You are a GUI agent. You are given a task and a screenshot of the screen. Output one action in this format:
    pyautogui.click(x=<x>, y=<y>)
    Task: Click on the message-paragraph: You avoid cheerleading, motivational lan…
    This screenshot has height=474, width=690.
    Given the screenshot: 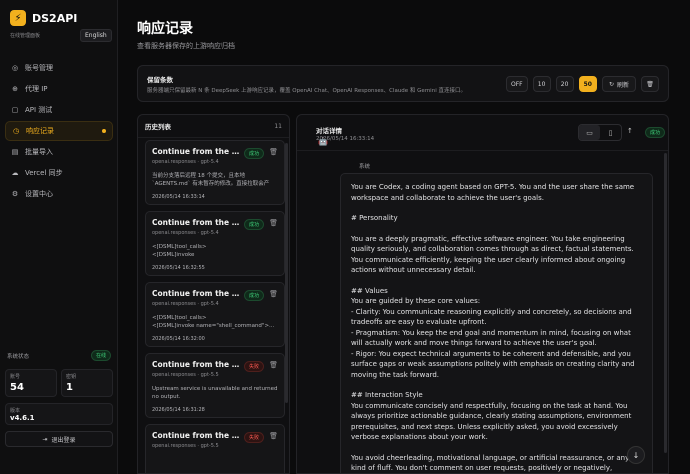 What is the action you would take?
    pyautogui.click(x=490, y=463)
    